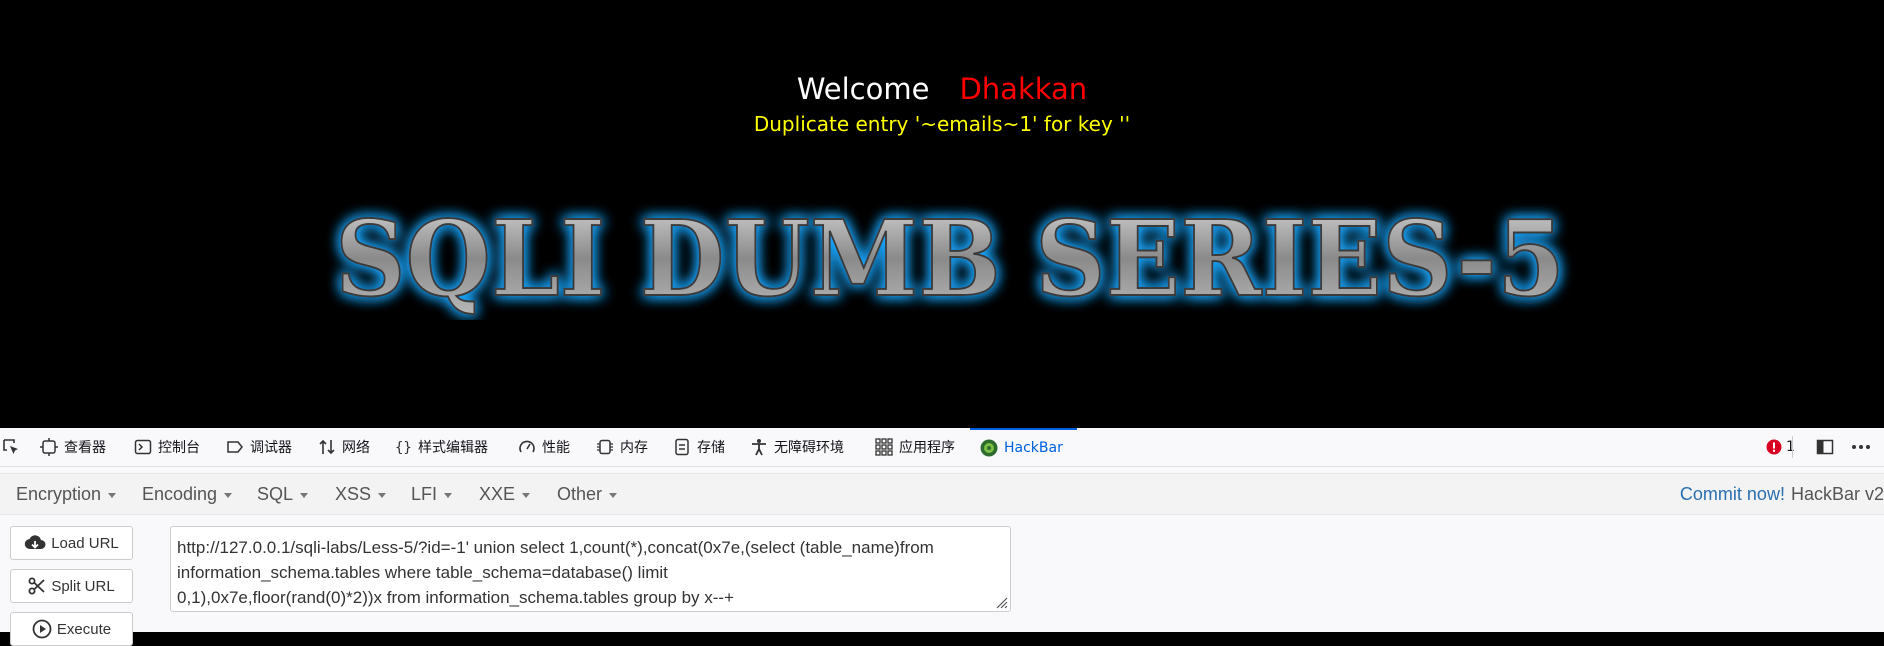  I want to click on devtools-tab-3: 网络, so click(344, 447).